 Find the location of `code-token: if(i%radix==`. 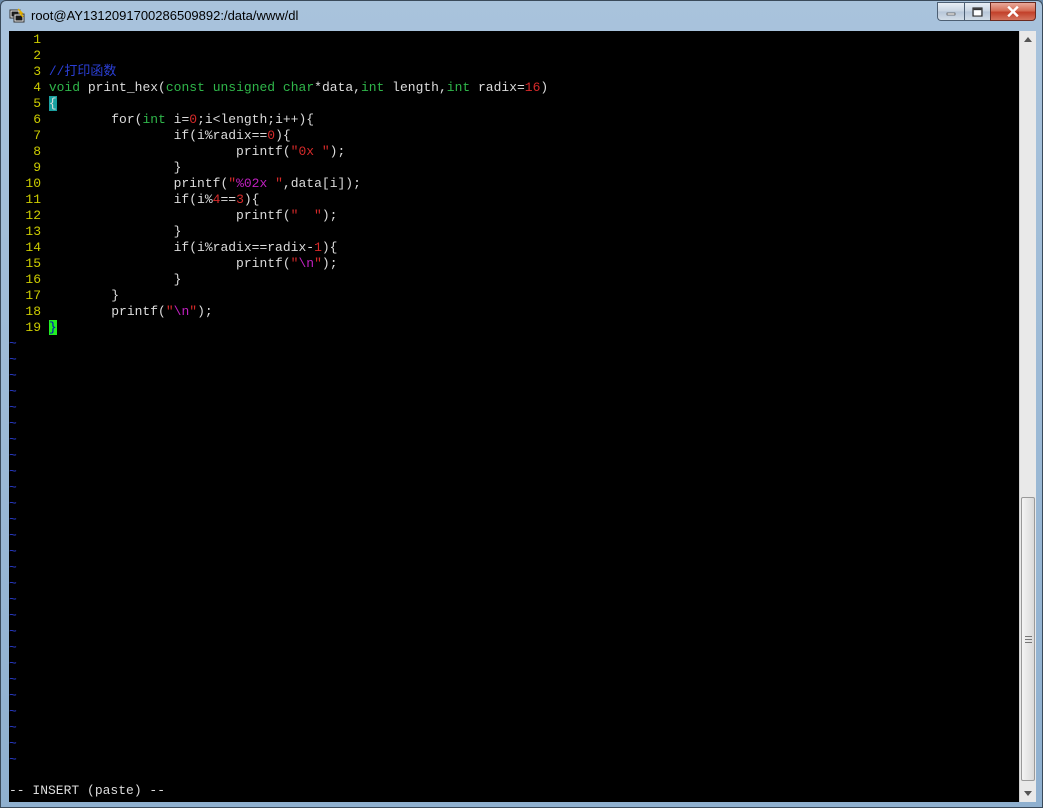

code-token: if(i%radix== is located at coordinates (158, 135).